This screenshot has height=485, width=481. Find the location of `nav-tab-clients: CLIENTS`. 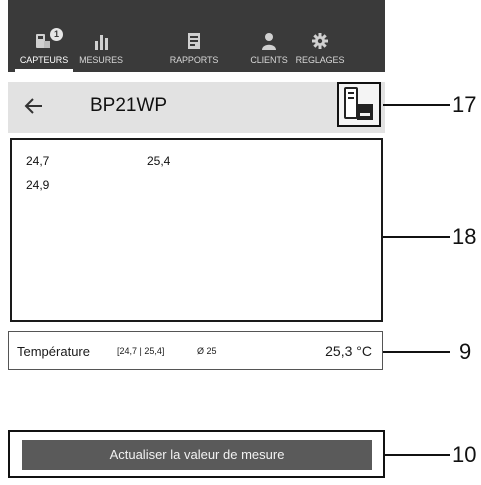

nav-tab-clients: CLIENTS is located at coordinates (269, 51).